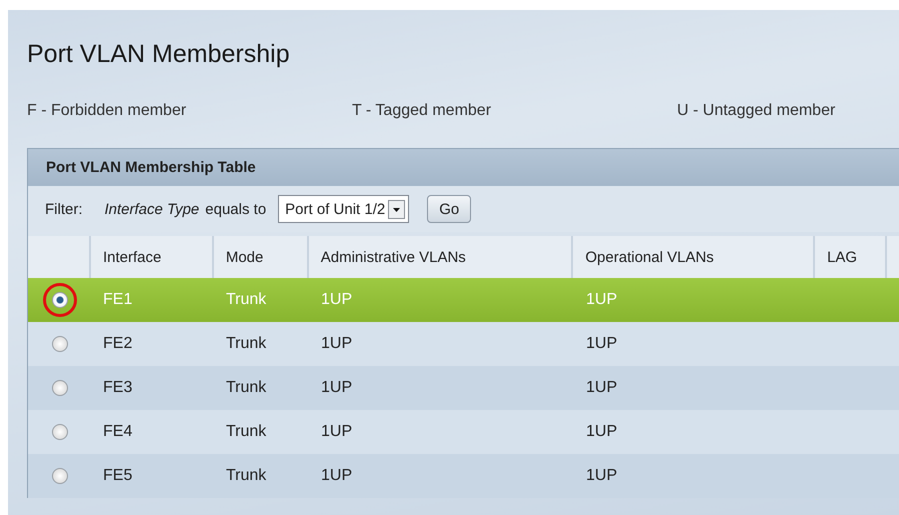 The height and width of the screenshot is (515, 899). Describe the element at coordinates (117, 432) in the screenshot. I see `table-cell: FE4` at that location.